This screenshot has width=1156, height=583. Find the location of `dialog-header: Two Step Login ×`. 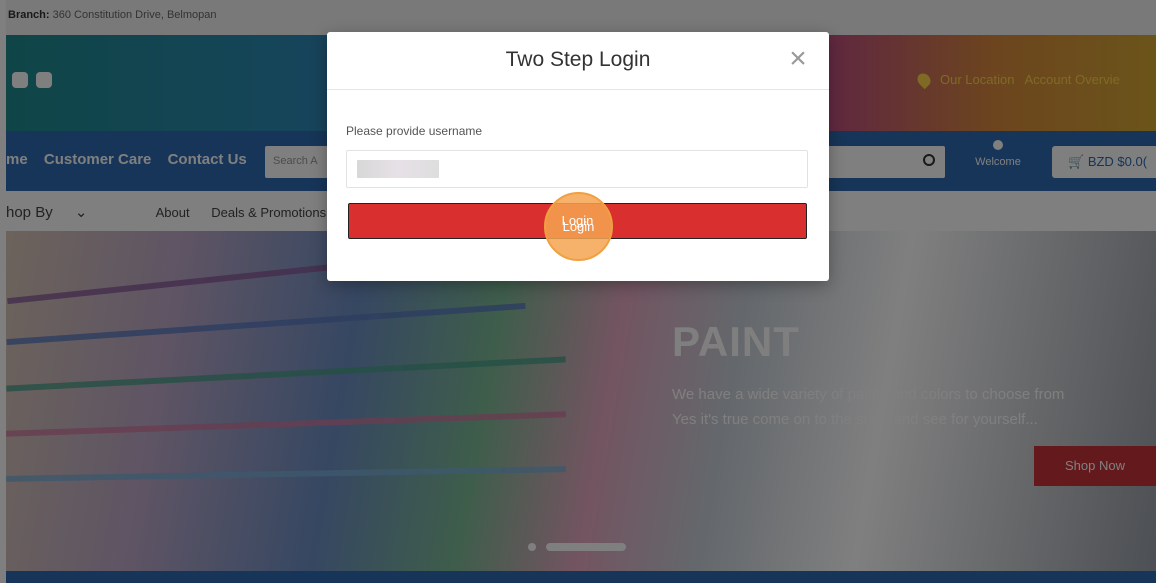

dialog-header: Two Step Login × is located at coordinates (578, 61).